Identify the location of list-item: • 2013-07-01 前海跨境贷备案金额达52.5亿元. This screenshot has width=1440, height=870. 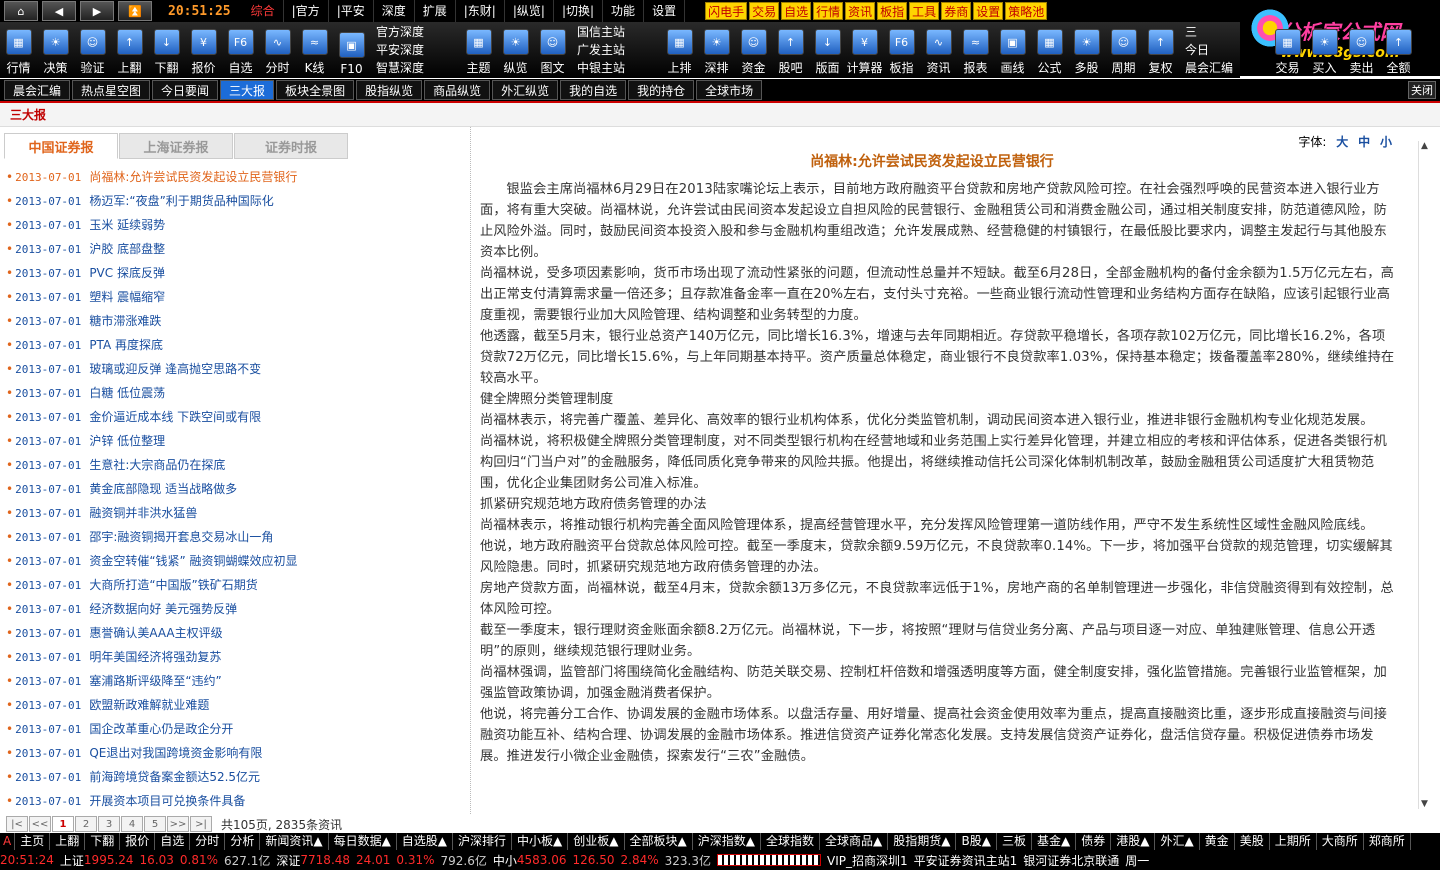
(236, 777).